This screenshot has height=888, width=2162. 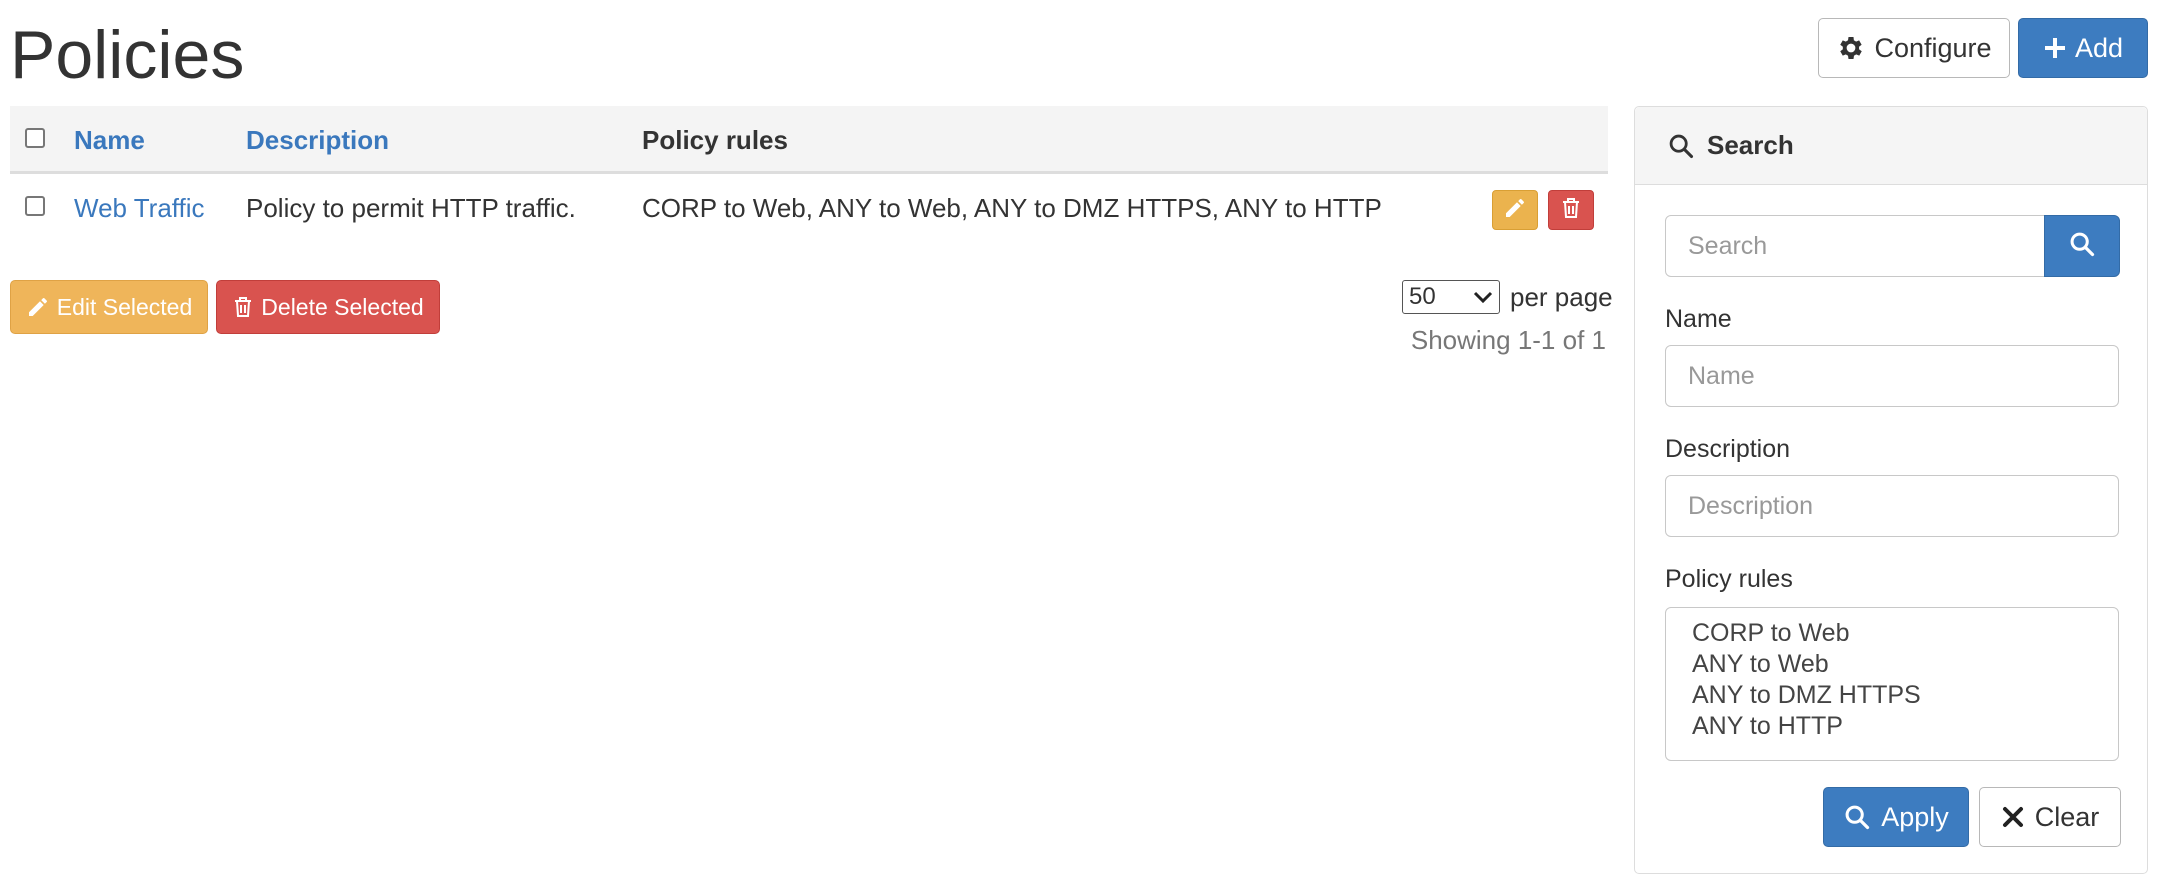 What do you see at coordinates (2067, 816) in the screenshot?
I see `clear-label: Clear` at bounding box center [2067, 816].